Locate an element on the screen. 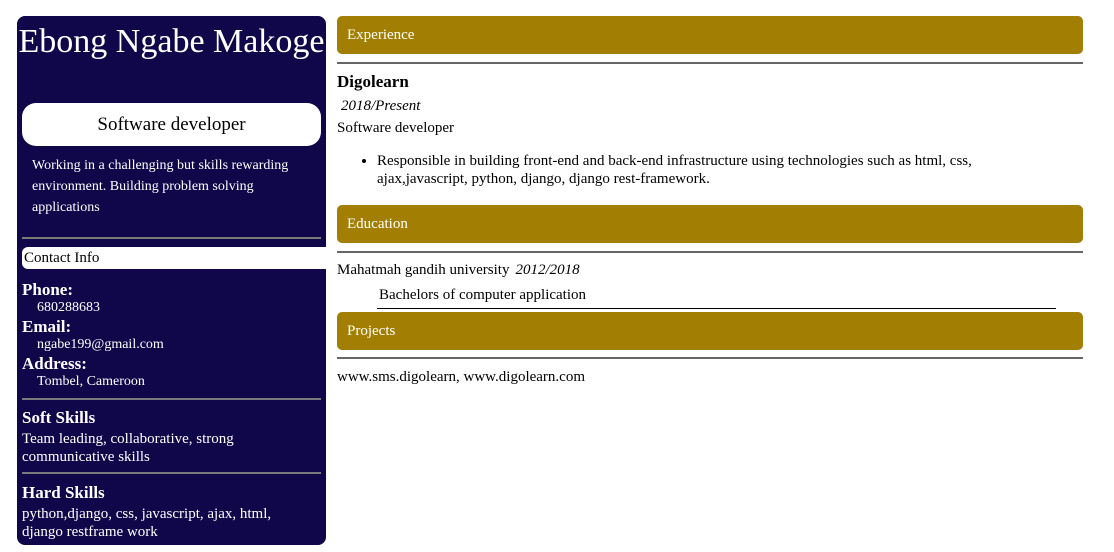 This screenshot has height=552, width=1114. hard-skills-heading: Hard Skills is located at coordinates (63, 492).